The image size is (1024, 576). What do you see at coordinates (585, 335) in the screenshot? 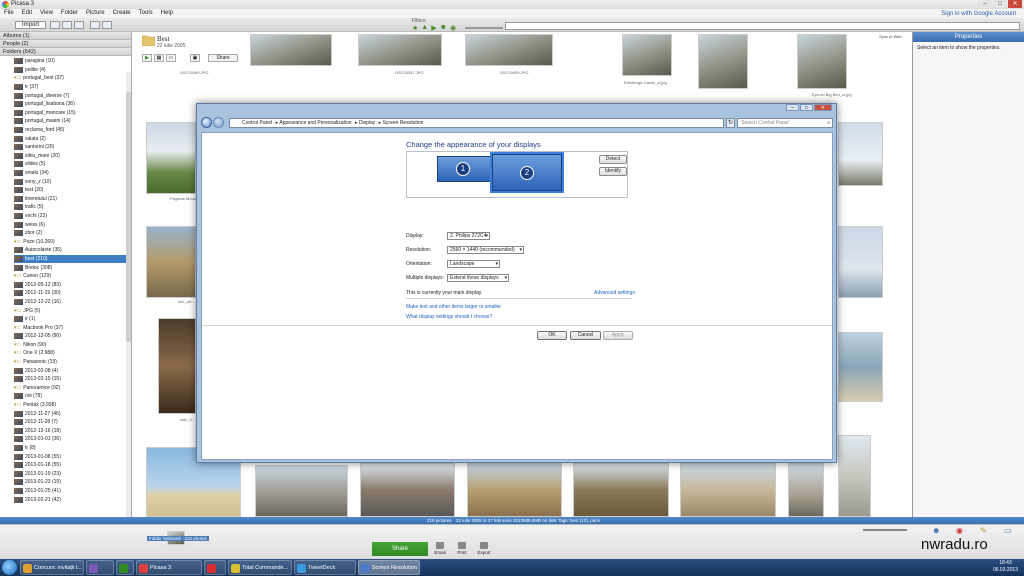
I see `cancel-button: Cancel` at bounding box center [585, 335].